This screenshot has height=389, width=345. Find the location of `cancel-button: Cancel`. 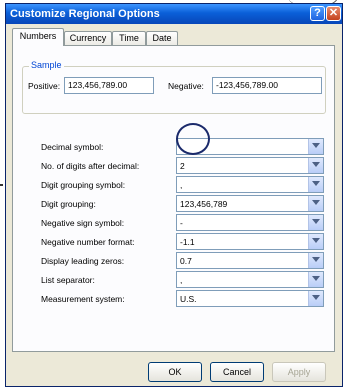

cancel-button: Cancel is located at coordinates (237, 372).